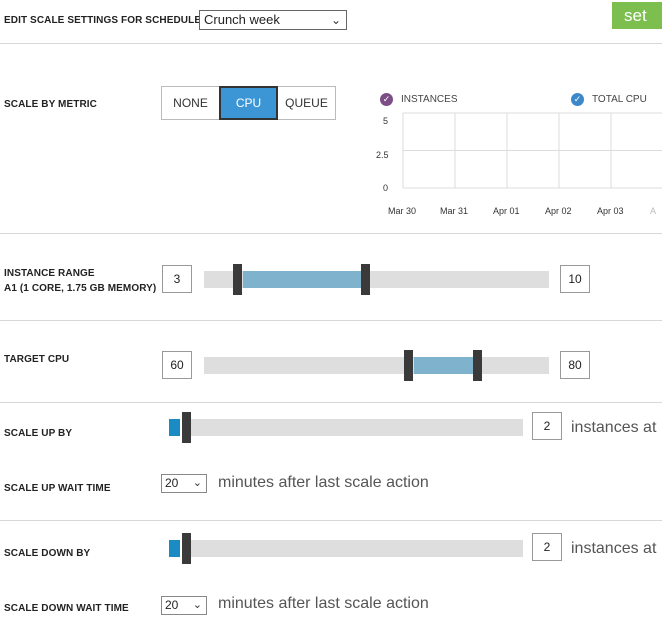  I want to click on scale-down-wait-label: SCALE DOWN WAIT TIME, so click(66, 608).